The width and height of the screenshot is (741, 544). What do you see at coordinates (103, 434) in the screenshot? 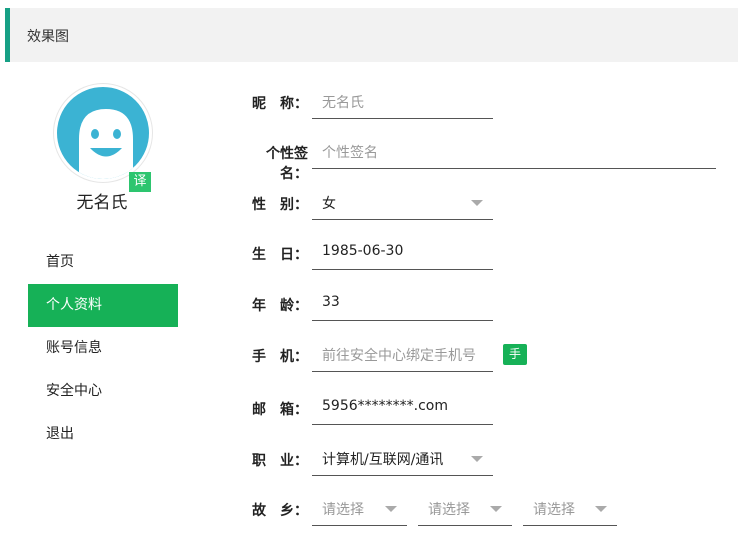
I see `menu-item-logout: 退出` at bounding box center [103, 434].